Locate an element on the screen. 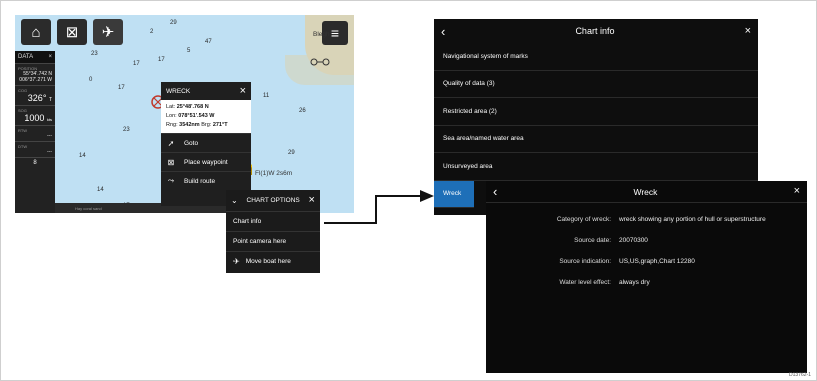 Image resolution: width=817 pixels, height=381 pixels. attr-value: always dry is located at coordinates (634, 282).